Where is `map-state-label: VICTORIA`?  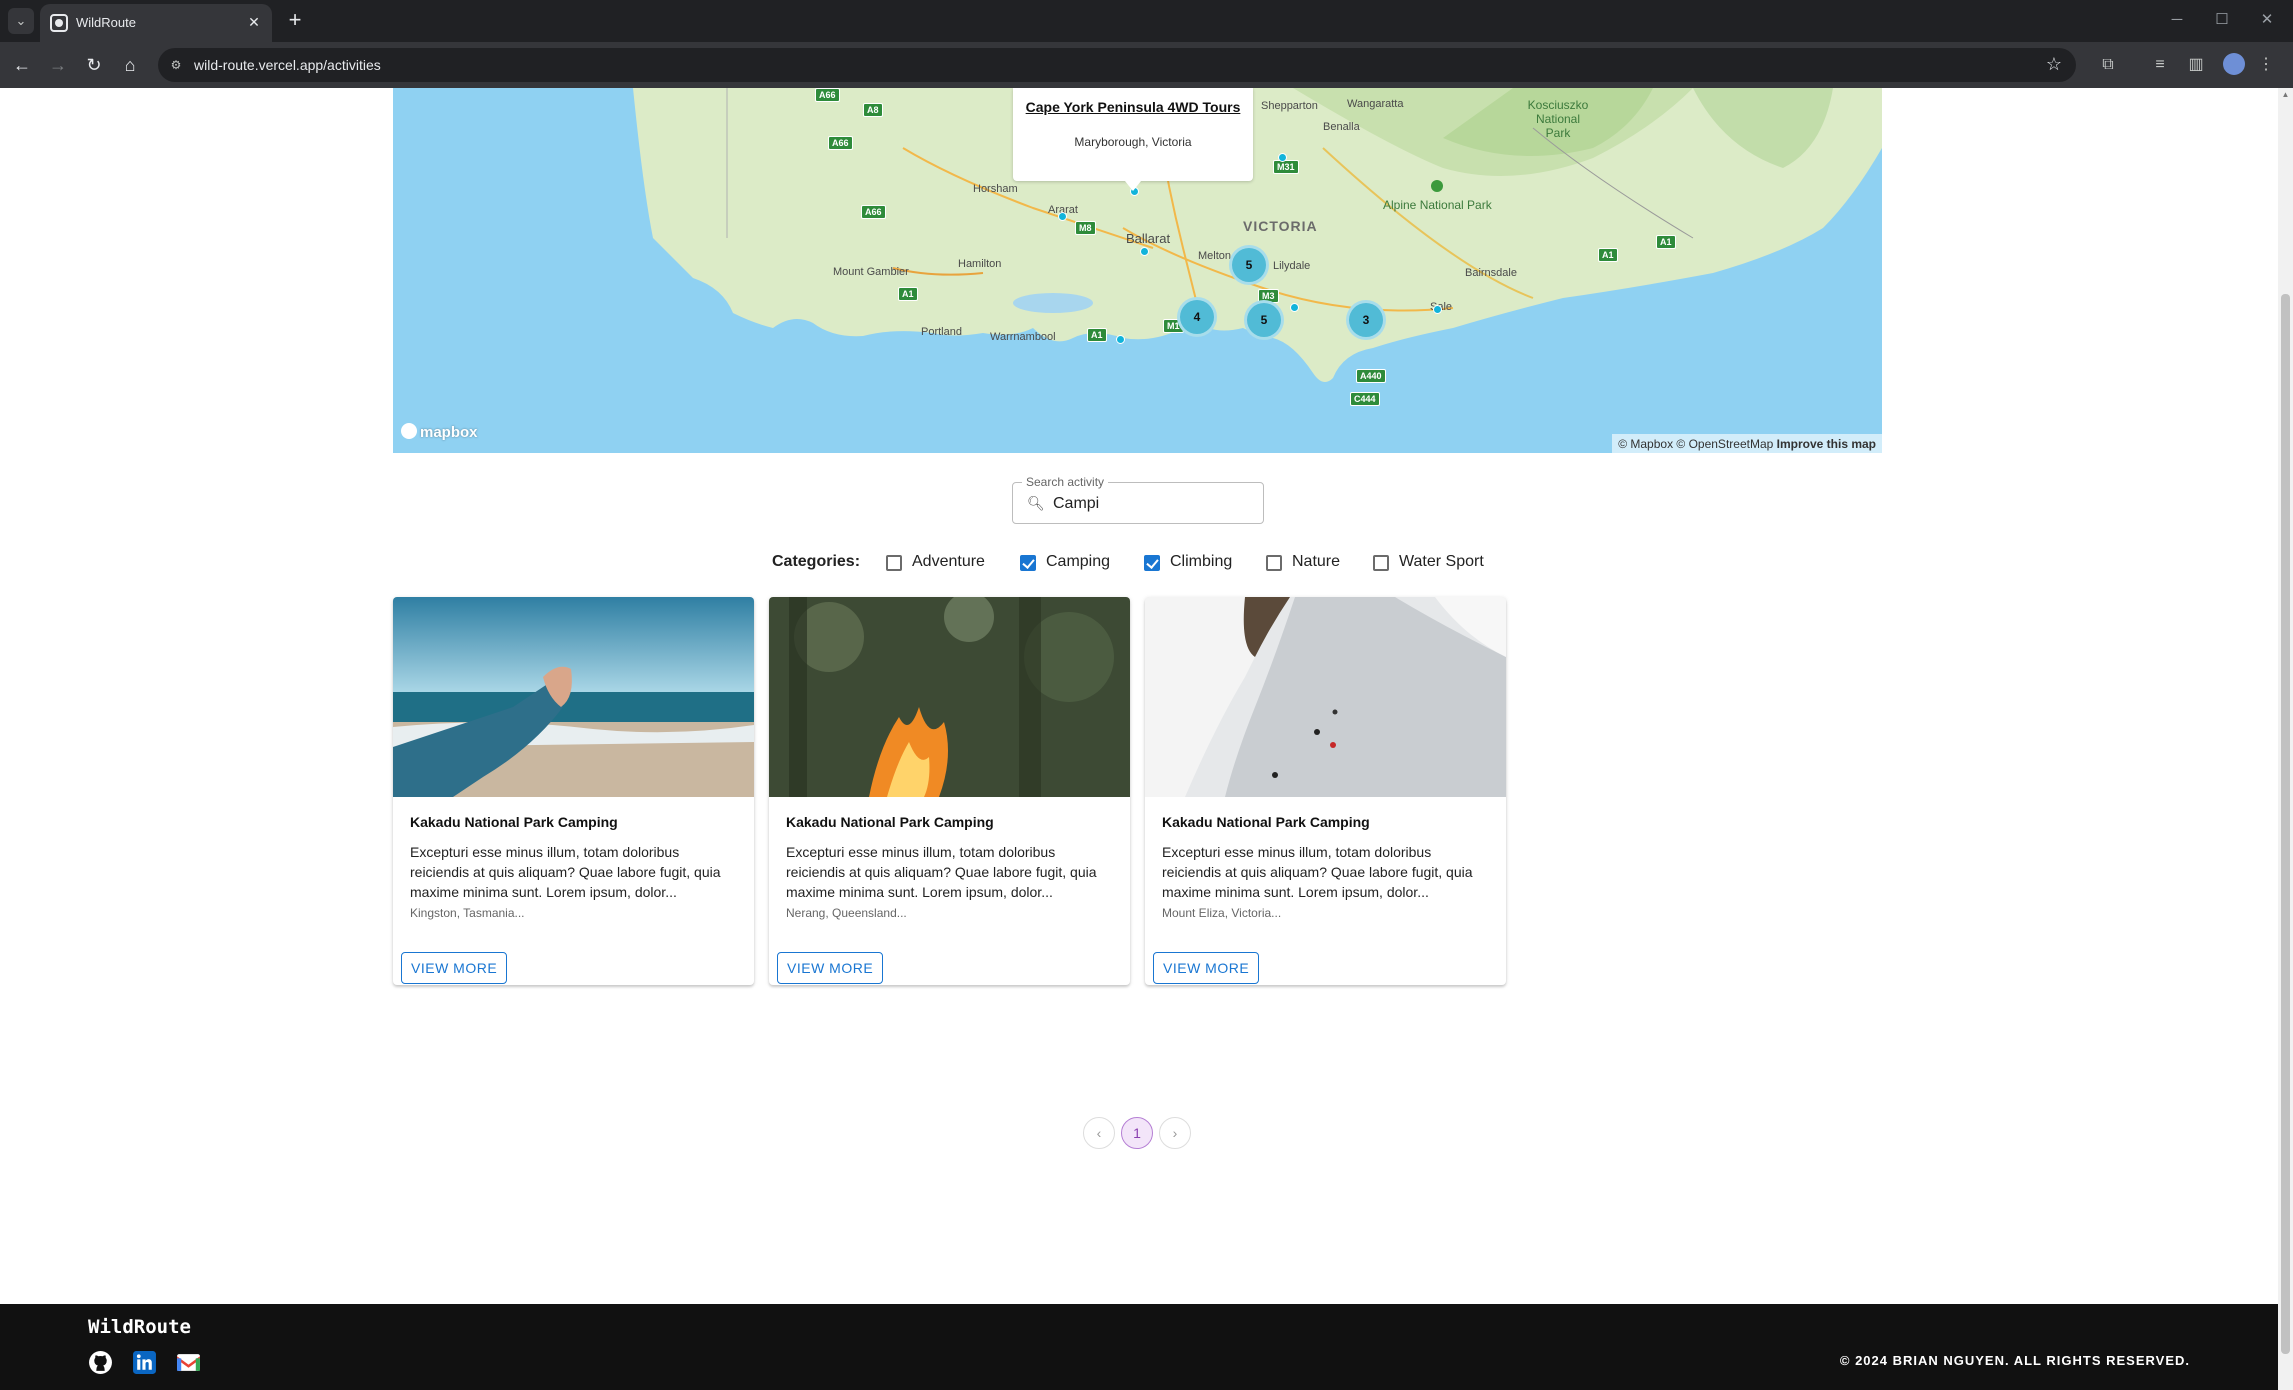 map-state-label: VICTORIA is located at coordinates (1280, 226).